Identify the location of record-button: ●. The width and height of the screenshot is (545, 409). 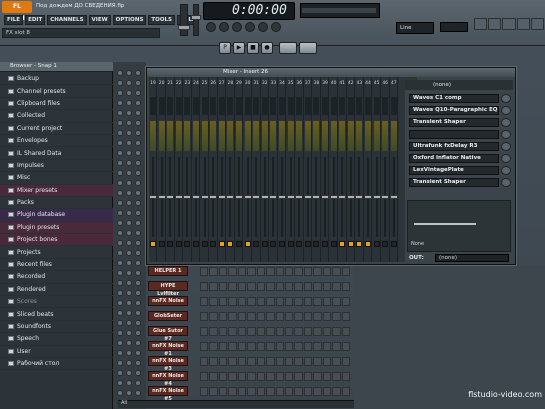
(267, 48).